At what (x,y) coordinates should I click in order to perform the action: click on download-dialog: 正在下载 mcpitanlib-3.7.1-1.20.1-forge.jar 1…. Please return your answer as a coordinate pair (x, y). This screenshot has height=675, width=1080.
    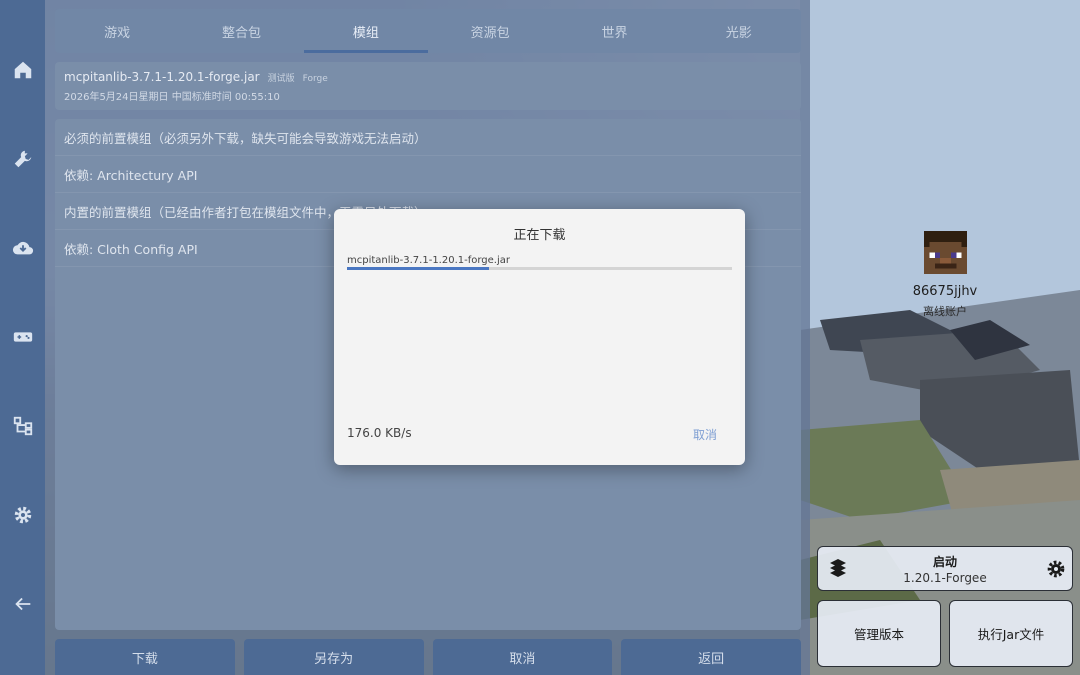
    Looking at the image, I should click on (539, 337).